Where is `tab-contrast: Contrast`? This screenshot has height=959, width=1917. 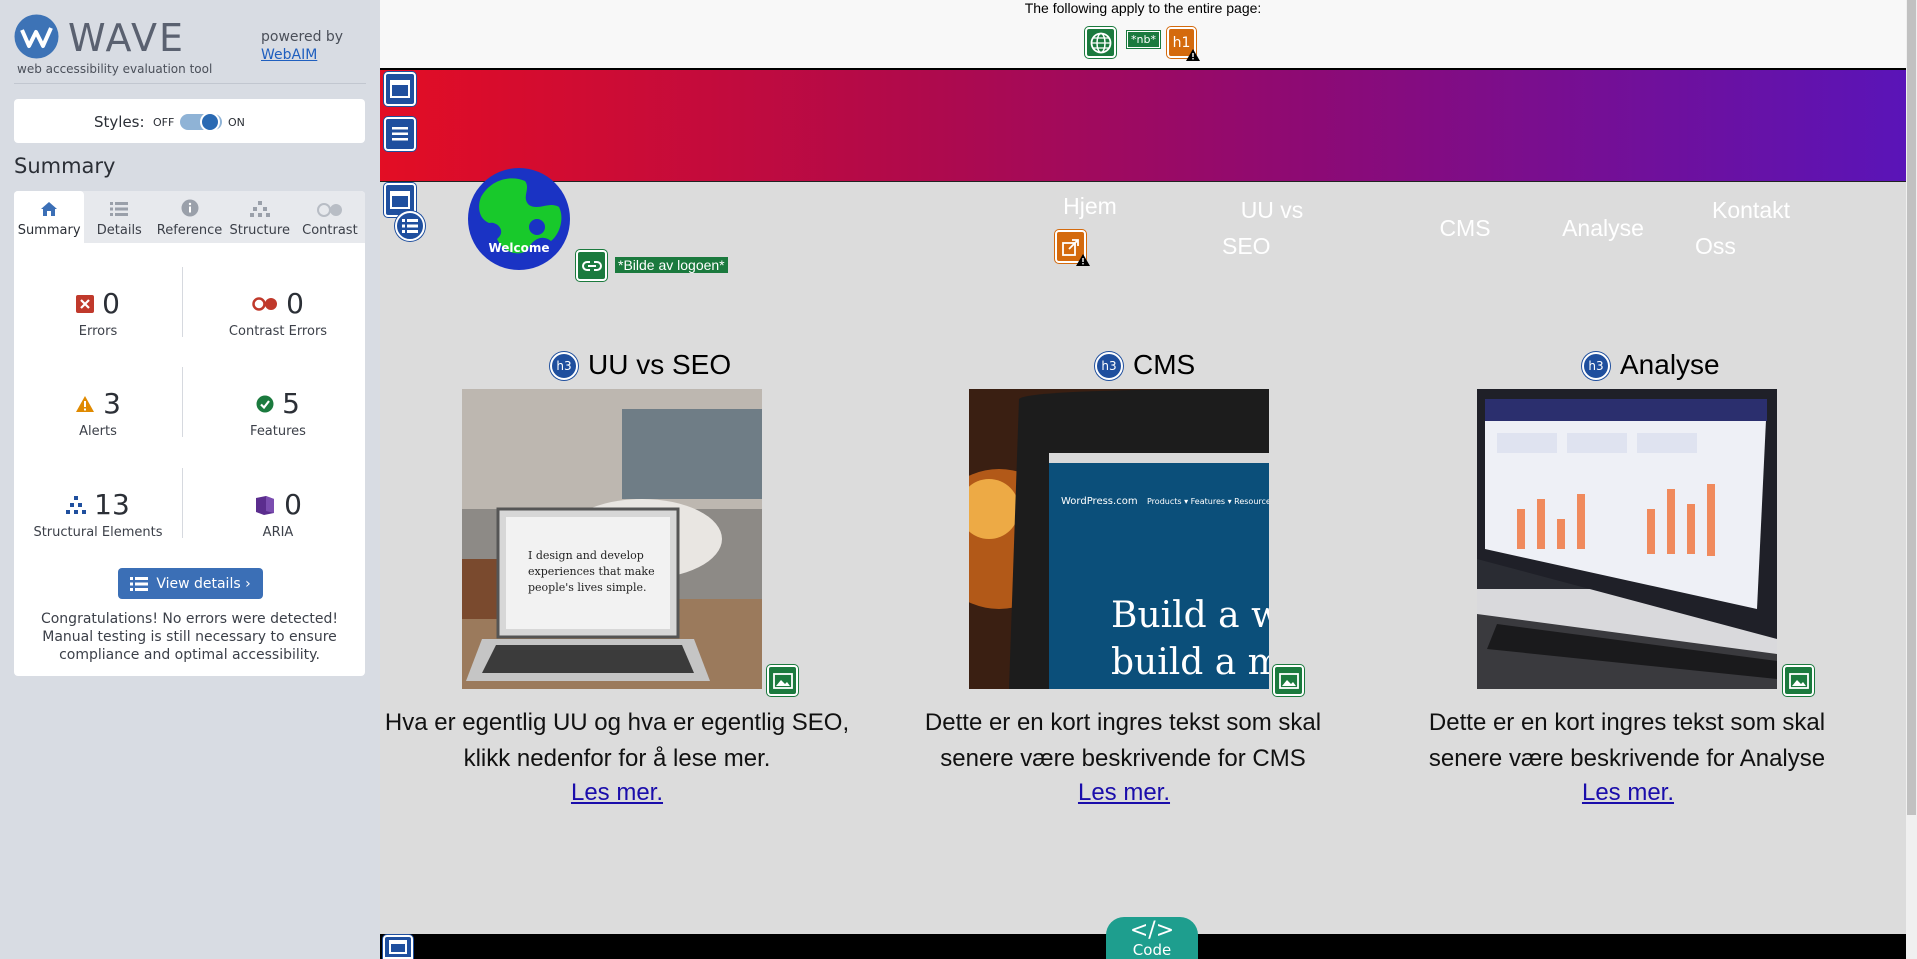
tab-contrast: Contrast is located at coordinates (330, 217).